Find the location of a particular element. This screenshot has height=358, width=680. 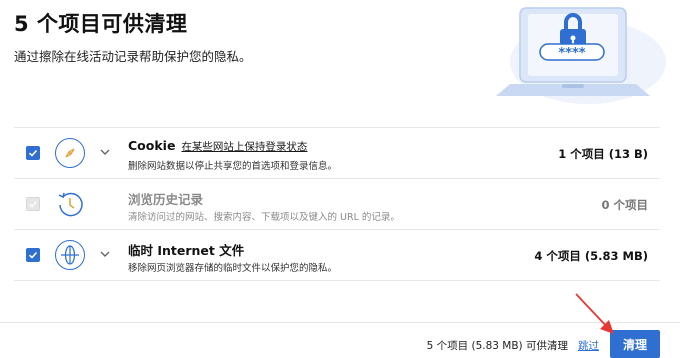

password-mask: **** is located at coordinates (571, 53).